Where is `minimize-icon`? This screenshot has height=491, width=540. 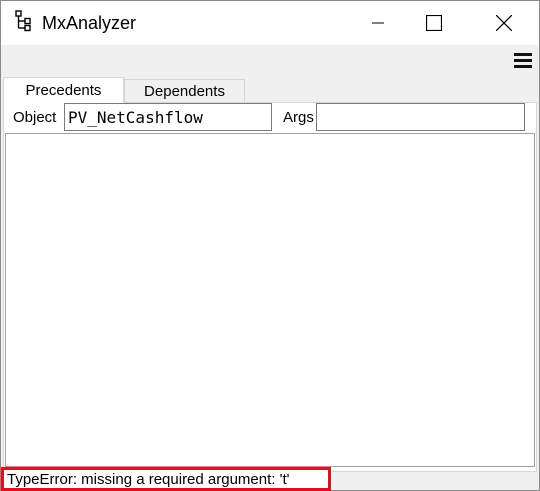
minimize-icon is located at coordinates (378, 23).